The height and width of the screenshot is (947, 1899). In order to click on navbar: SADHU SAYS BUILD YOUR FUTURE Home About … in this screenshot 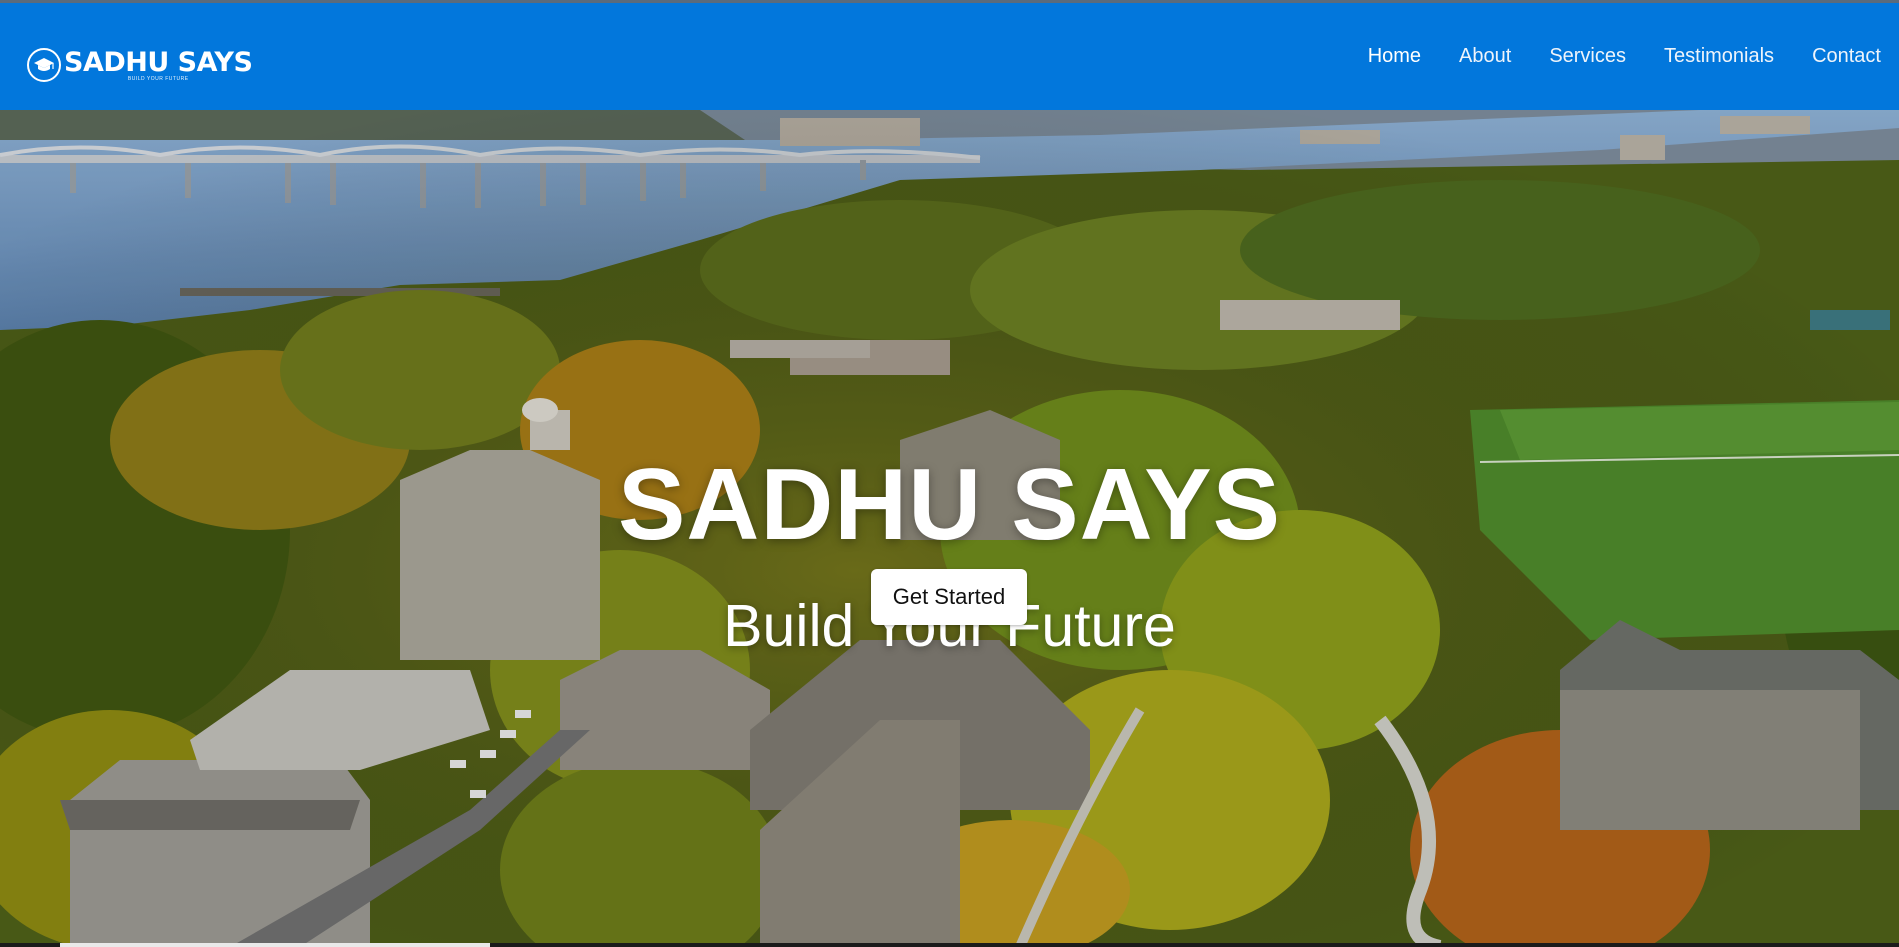, I will do `click(949, 56)`.